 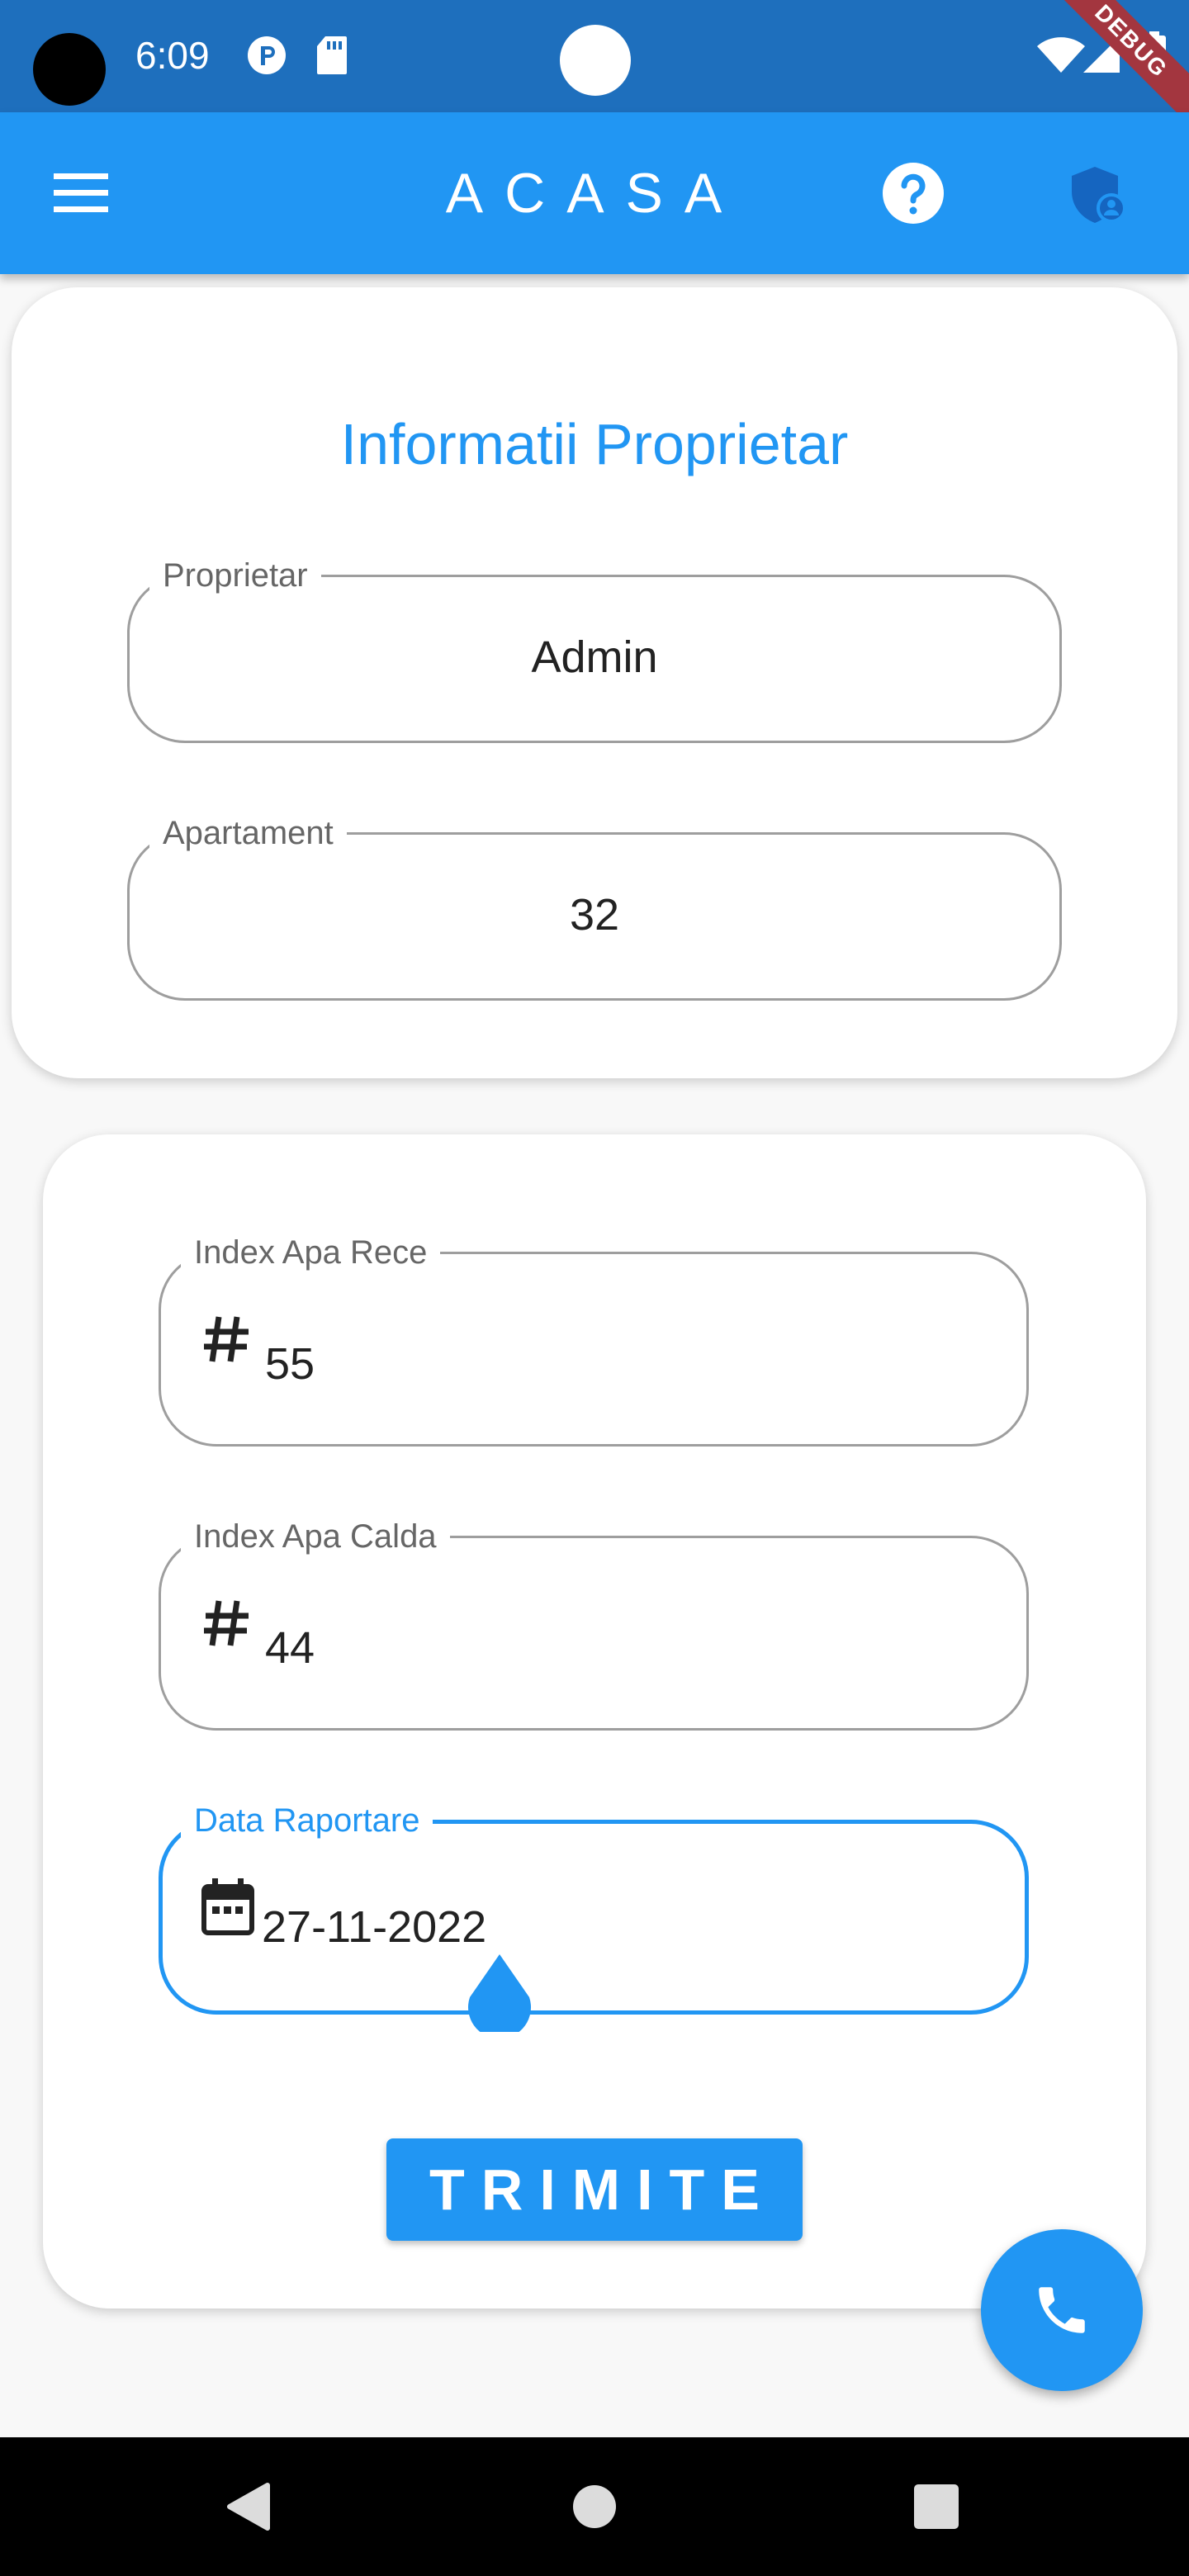 I want to click on cold-water-value: 55, so click(x=290, y=1364).